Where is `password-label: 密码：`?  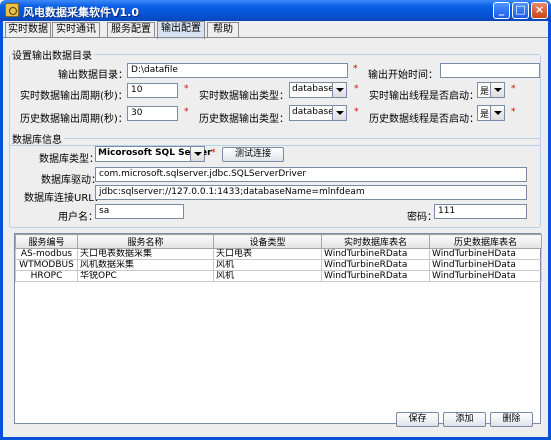 password-label: 密码： is located at coordinates (422, 217).